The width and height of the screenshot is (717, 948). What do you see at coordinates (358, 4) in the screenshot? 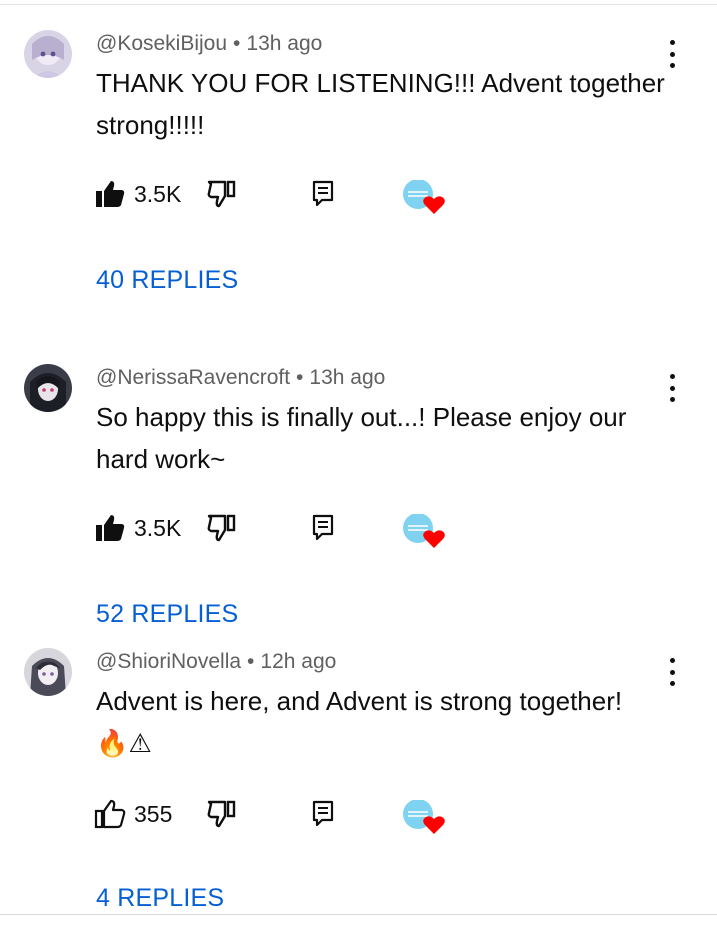
I see `top-divider` at bounding box center [358, 4].